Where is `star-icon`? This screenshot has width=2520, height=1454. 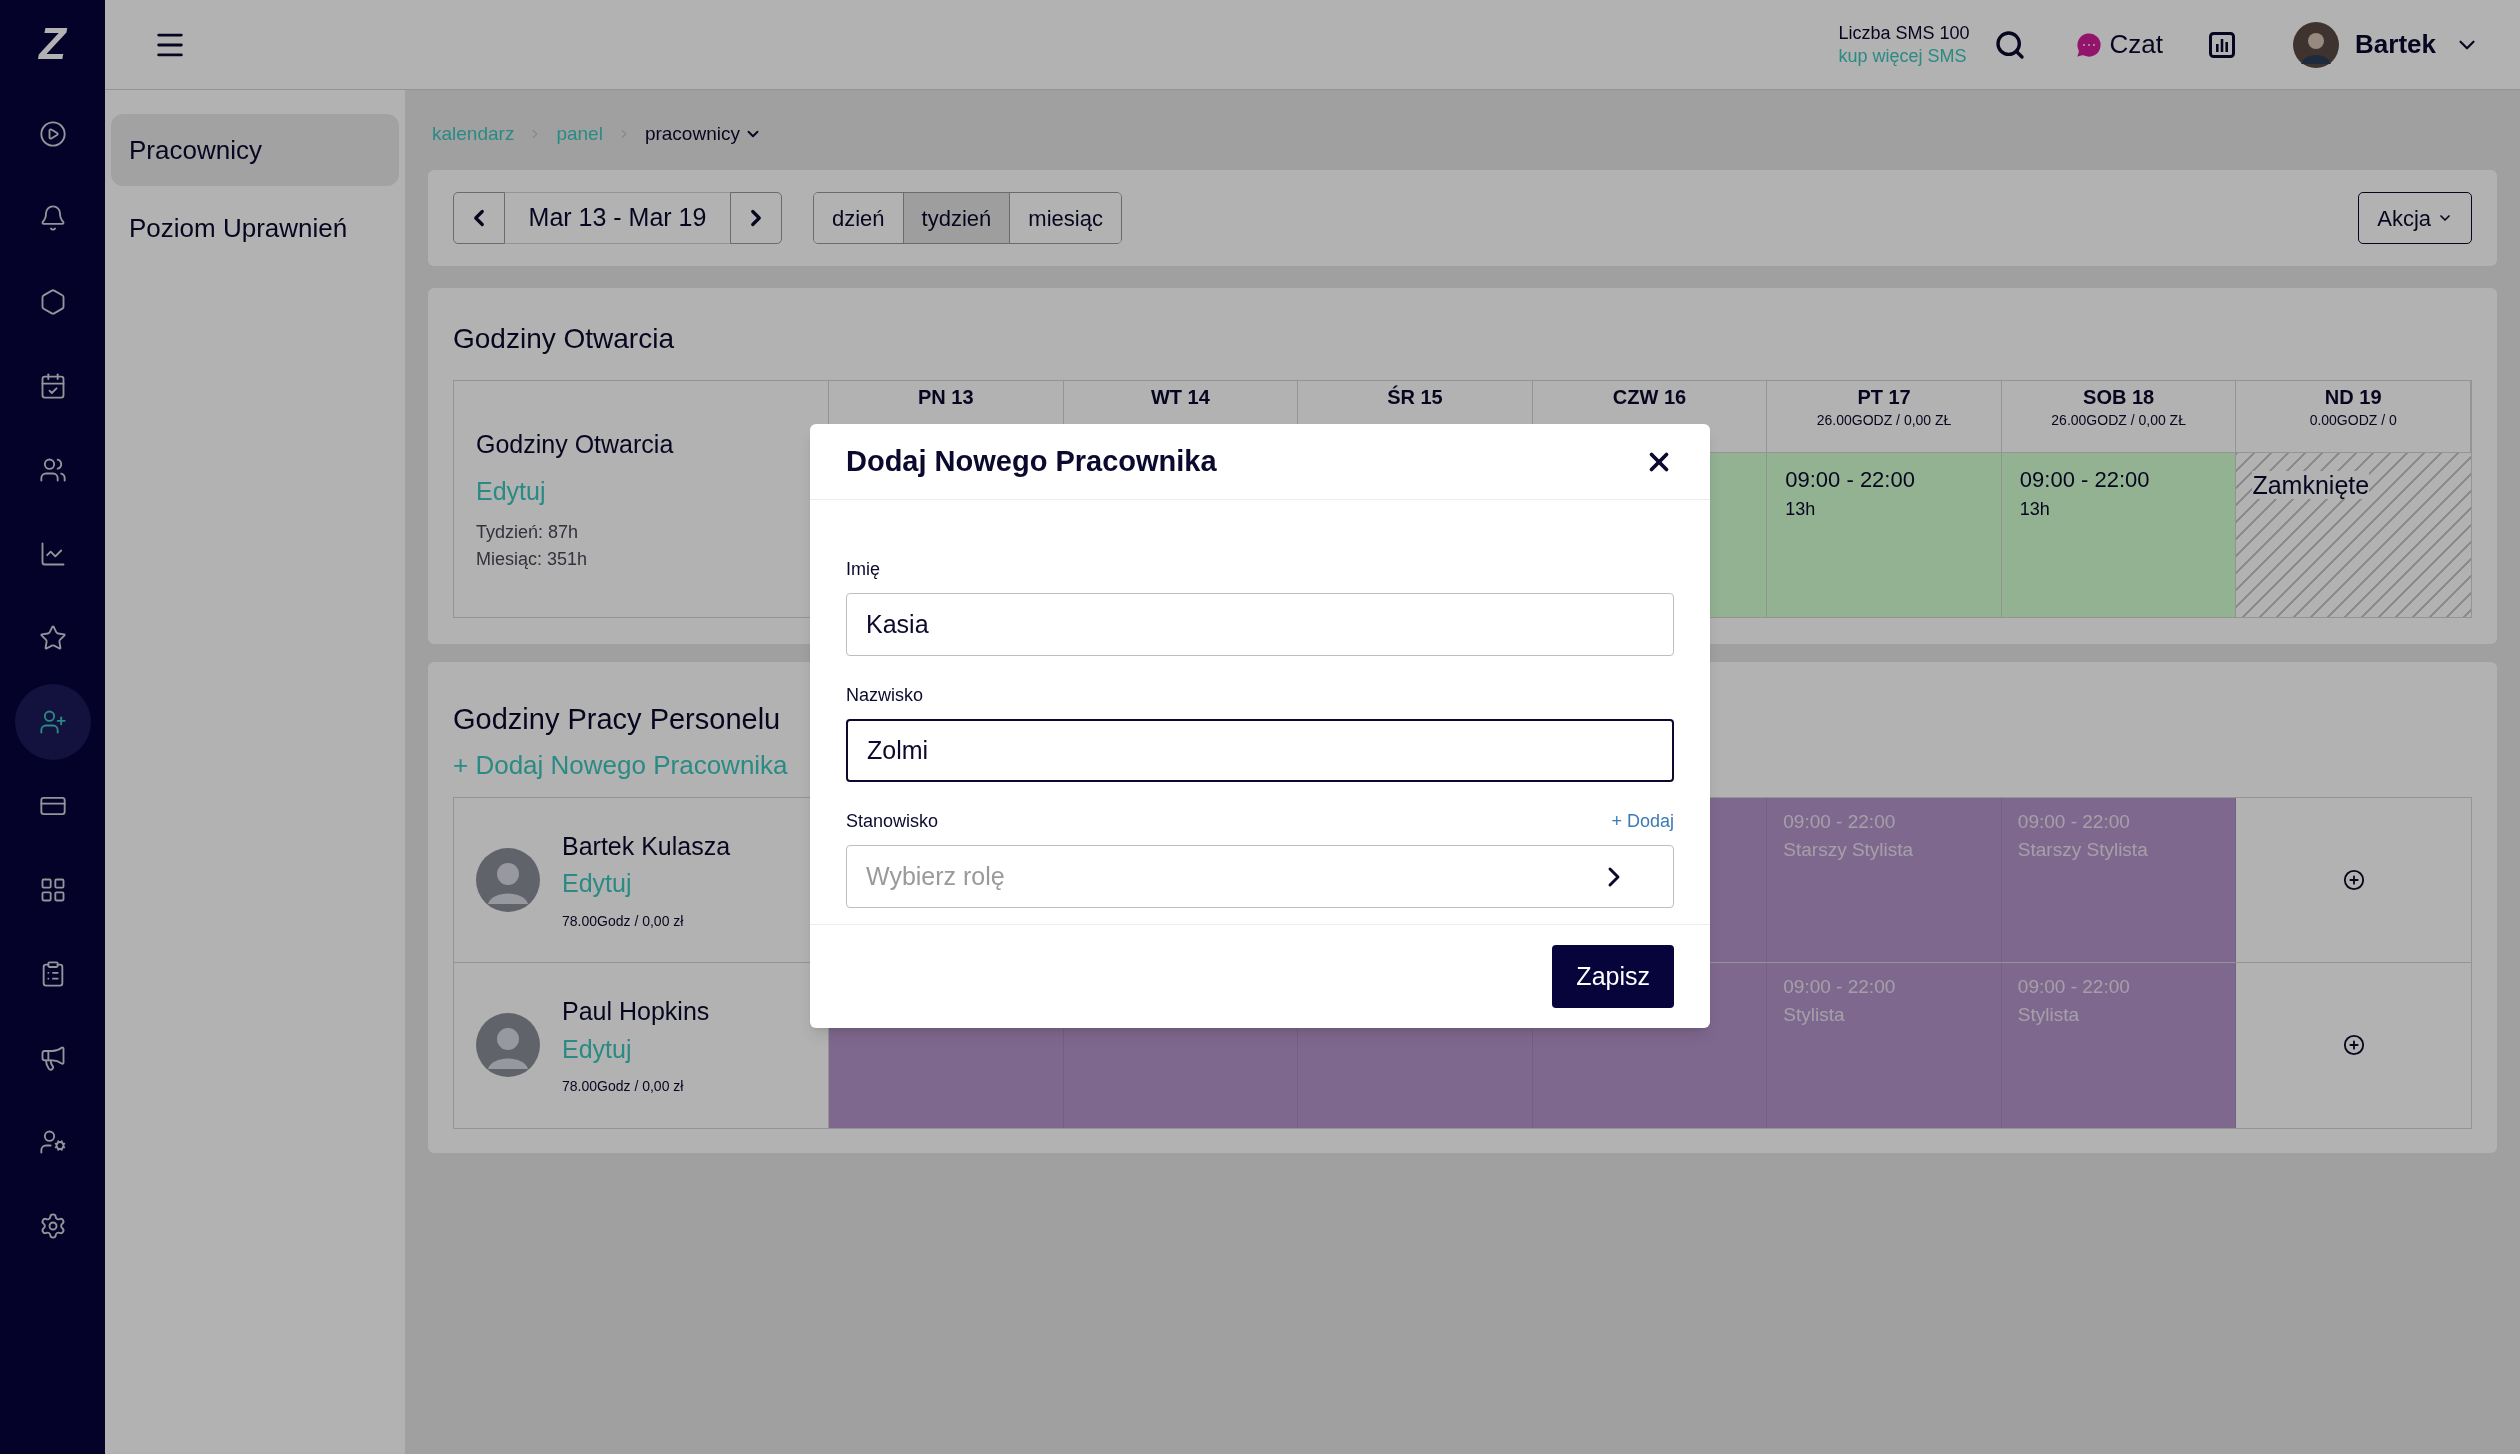 star-icon is located at coordinates (52, 638).